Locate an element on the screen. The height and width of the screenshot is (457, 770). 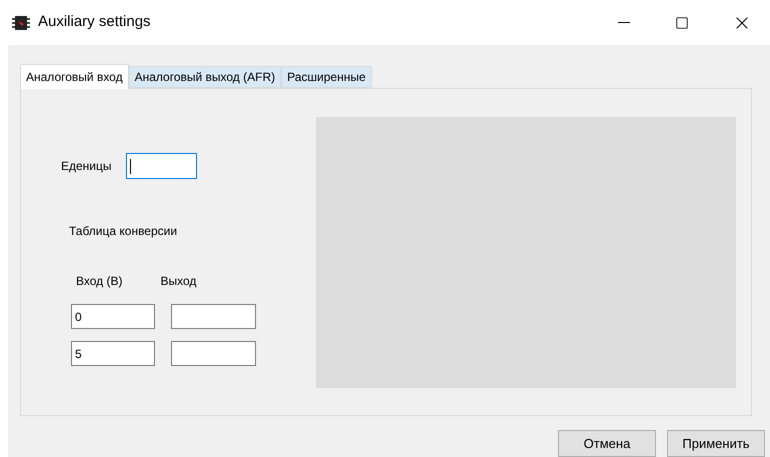
input-field: 5 is located at coordinates (113, 353).